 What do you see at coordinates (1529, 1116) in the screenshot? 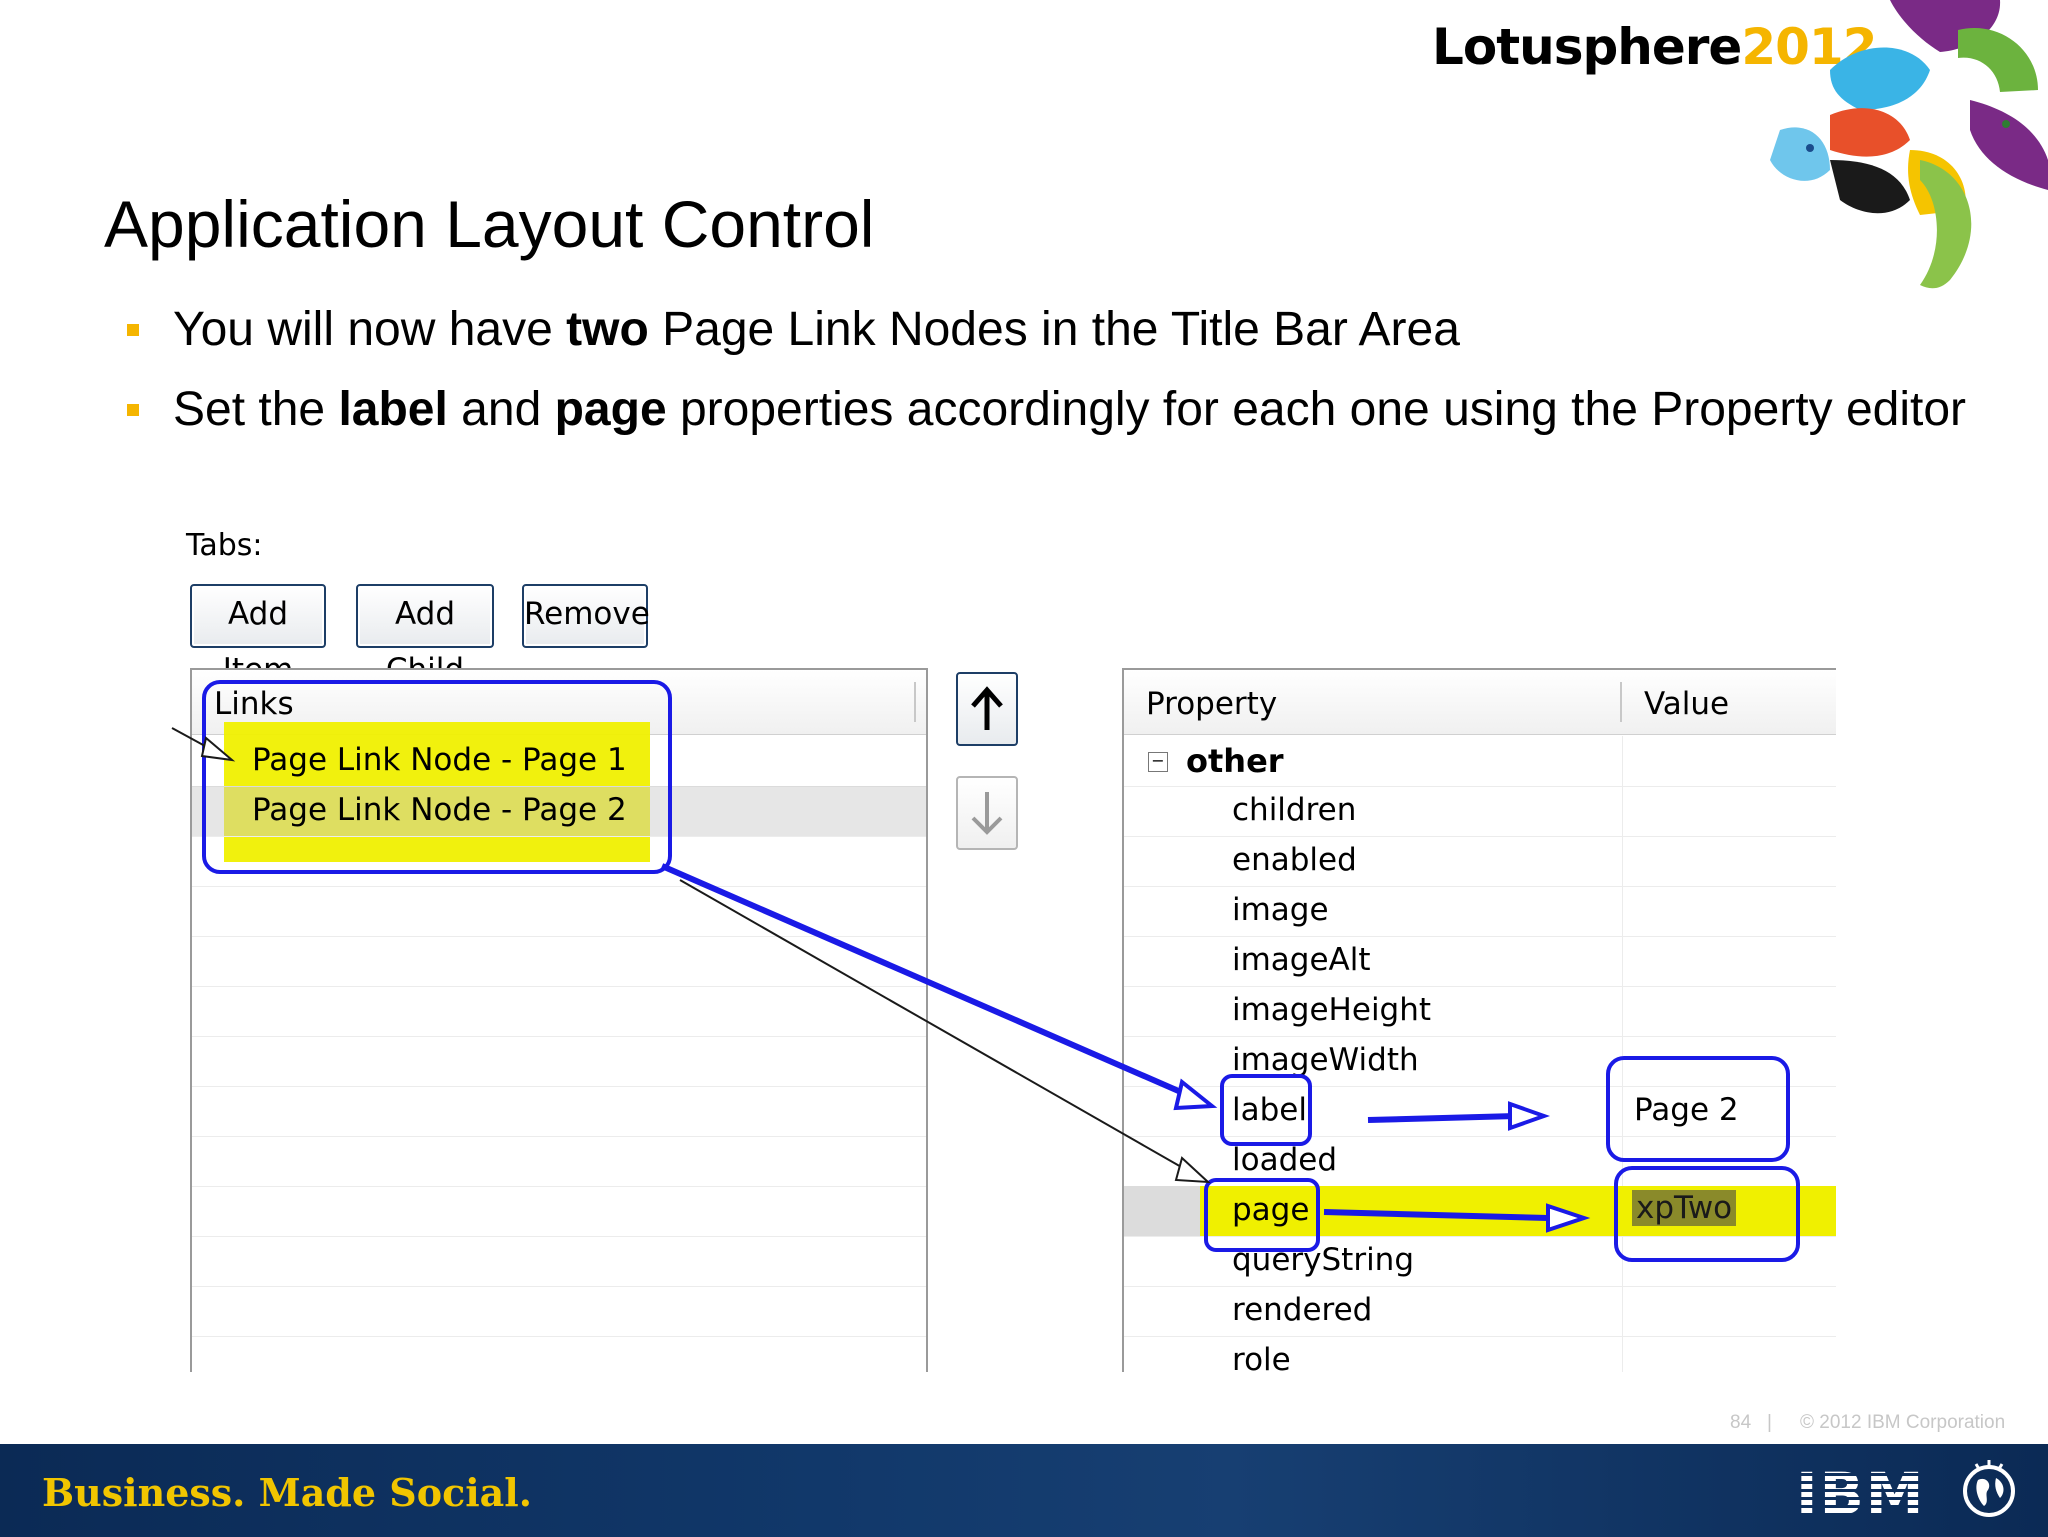
I see `arrow-label-to-value-head` at bounding box center [1529, 1116].